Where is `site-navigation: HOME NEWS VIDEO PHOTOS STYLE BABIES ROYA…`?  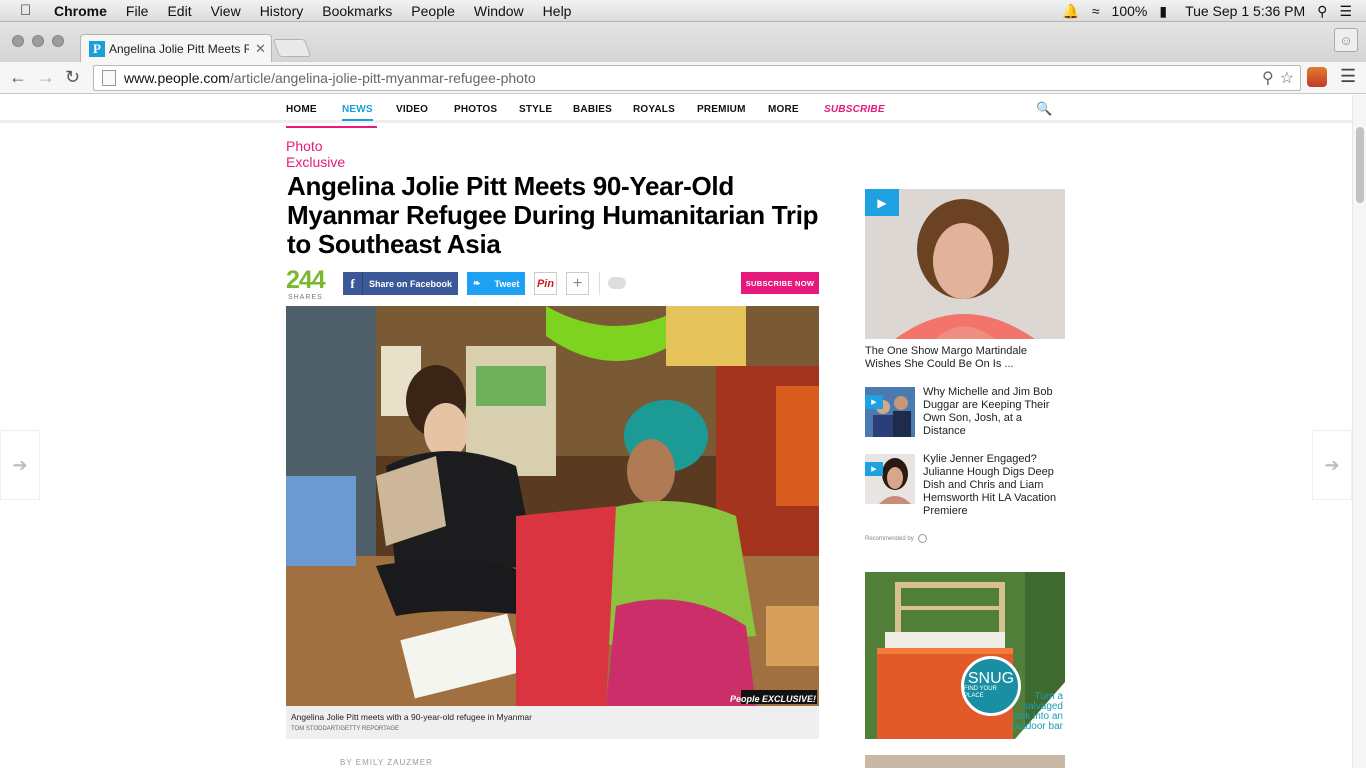 site-navigation: HOME NEWS VIDEO PHOTOS STYLE BABIES ROYA… is located at coordinates (676, 109).